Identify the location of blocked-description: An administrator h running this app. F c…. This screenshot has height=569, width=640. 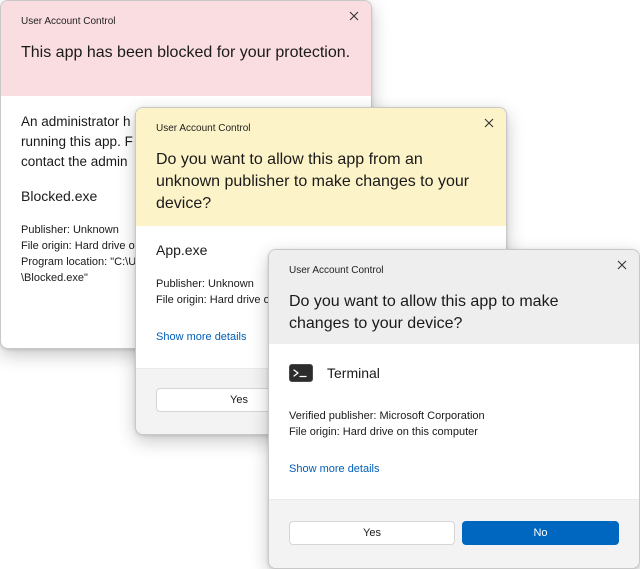
(77, 142).